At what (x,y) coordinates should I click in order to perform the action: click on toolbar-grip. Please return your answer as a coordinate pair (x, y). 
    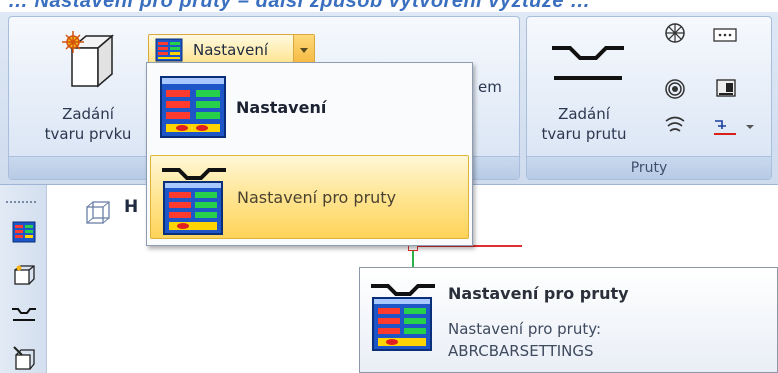
    Looking at the image, I should click on (21, 203).